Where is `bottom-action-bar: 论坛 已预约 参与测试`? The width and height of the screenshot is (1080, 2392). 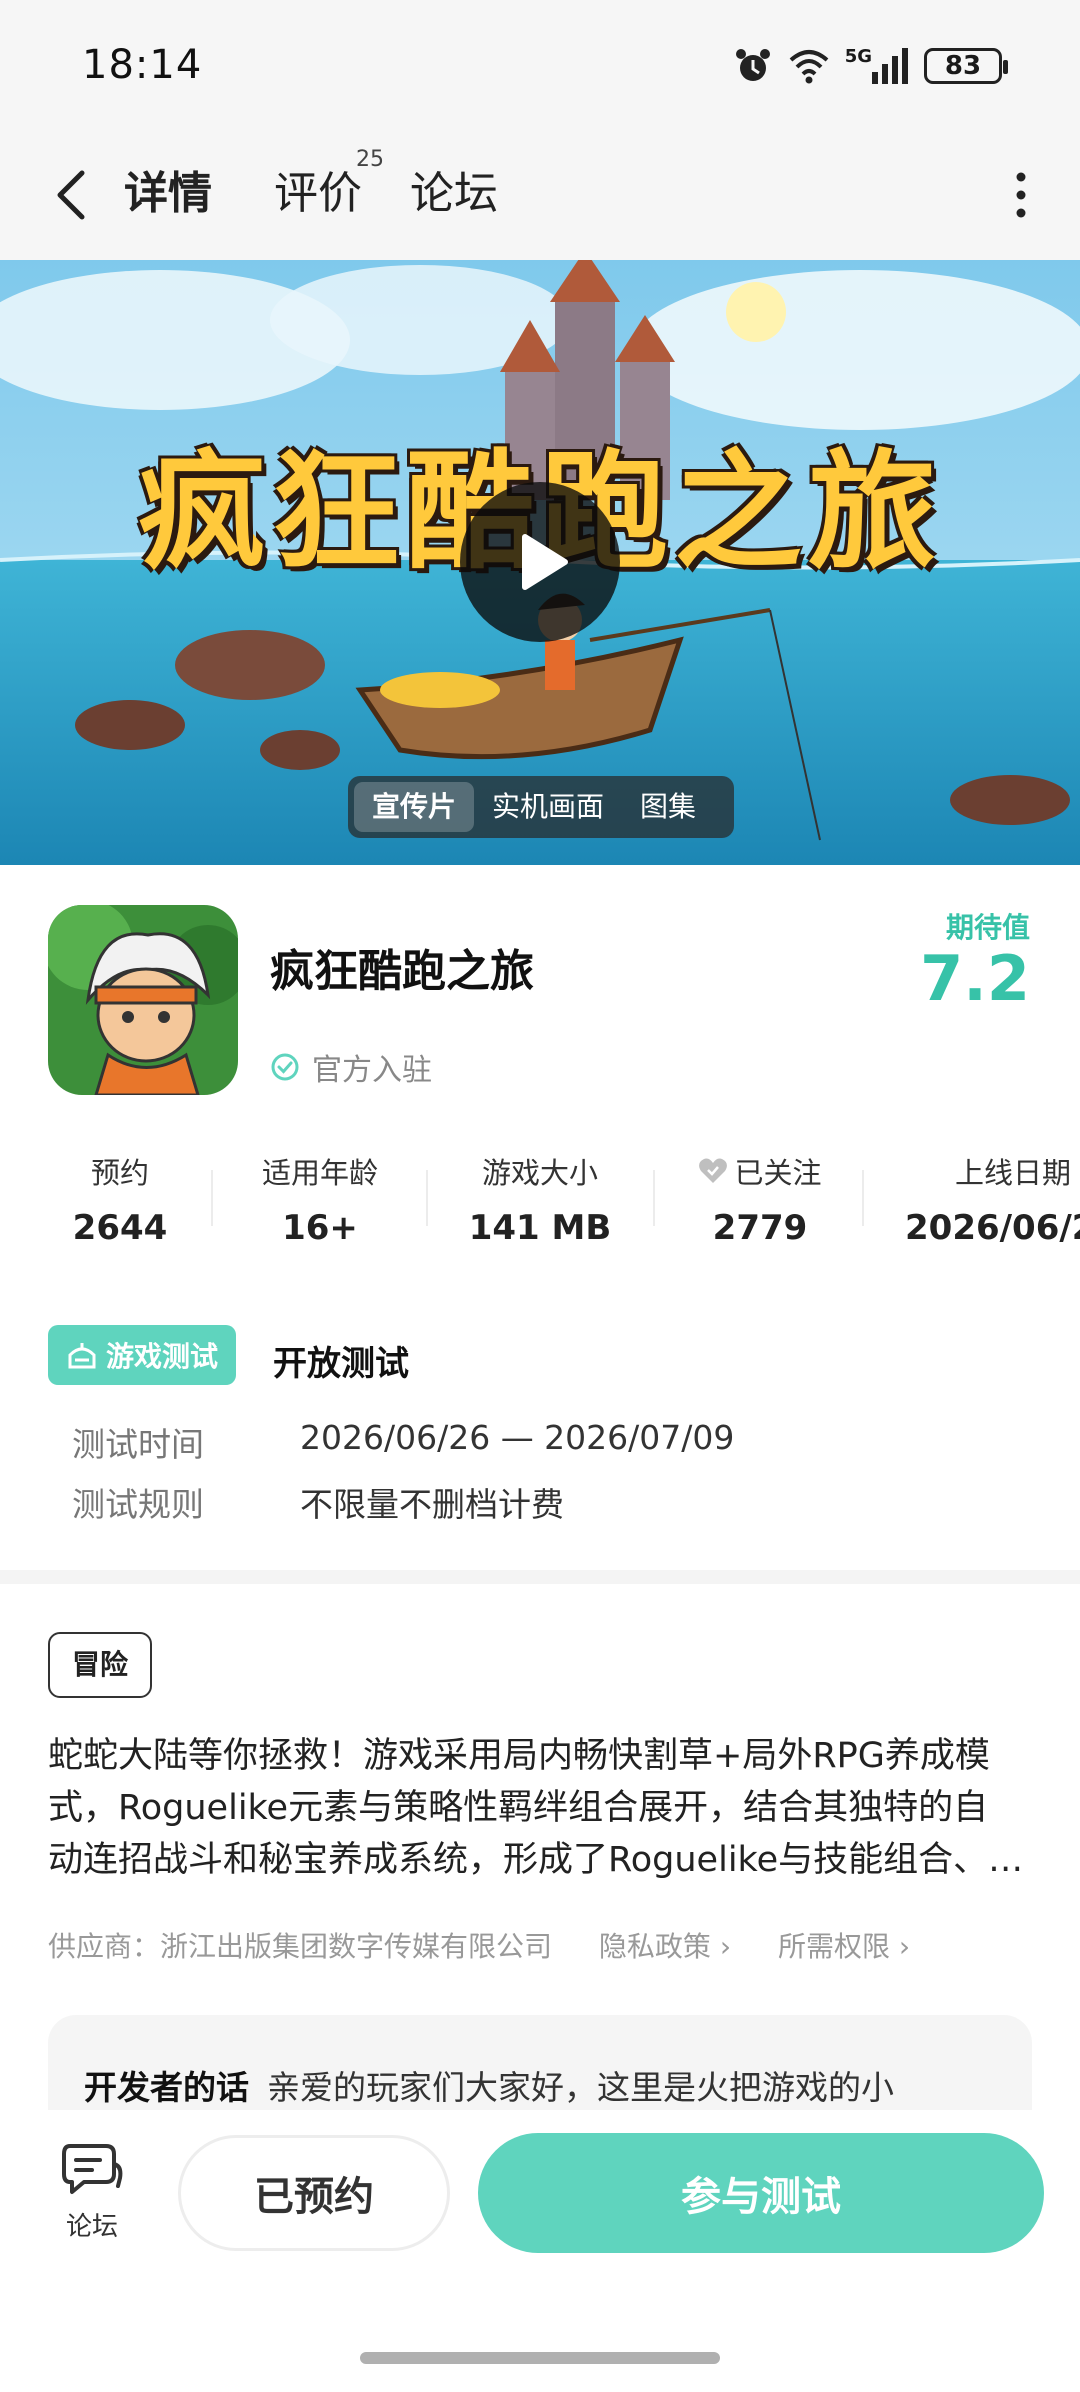
bottom-action-bar: 论坛 已预约 参与测试 is located at coordinates (540, 2251).